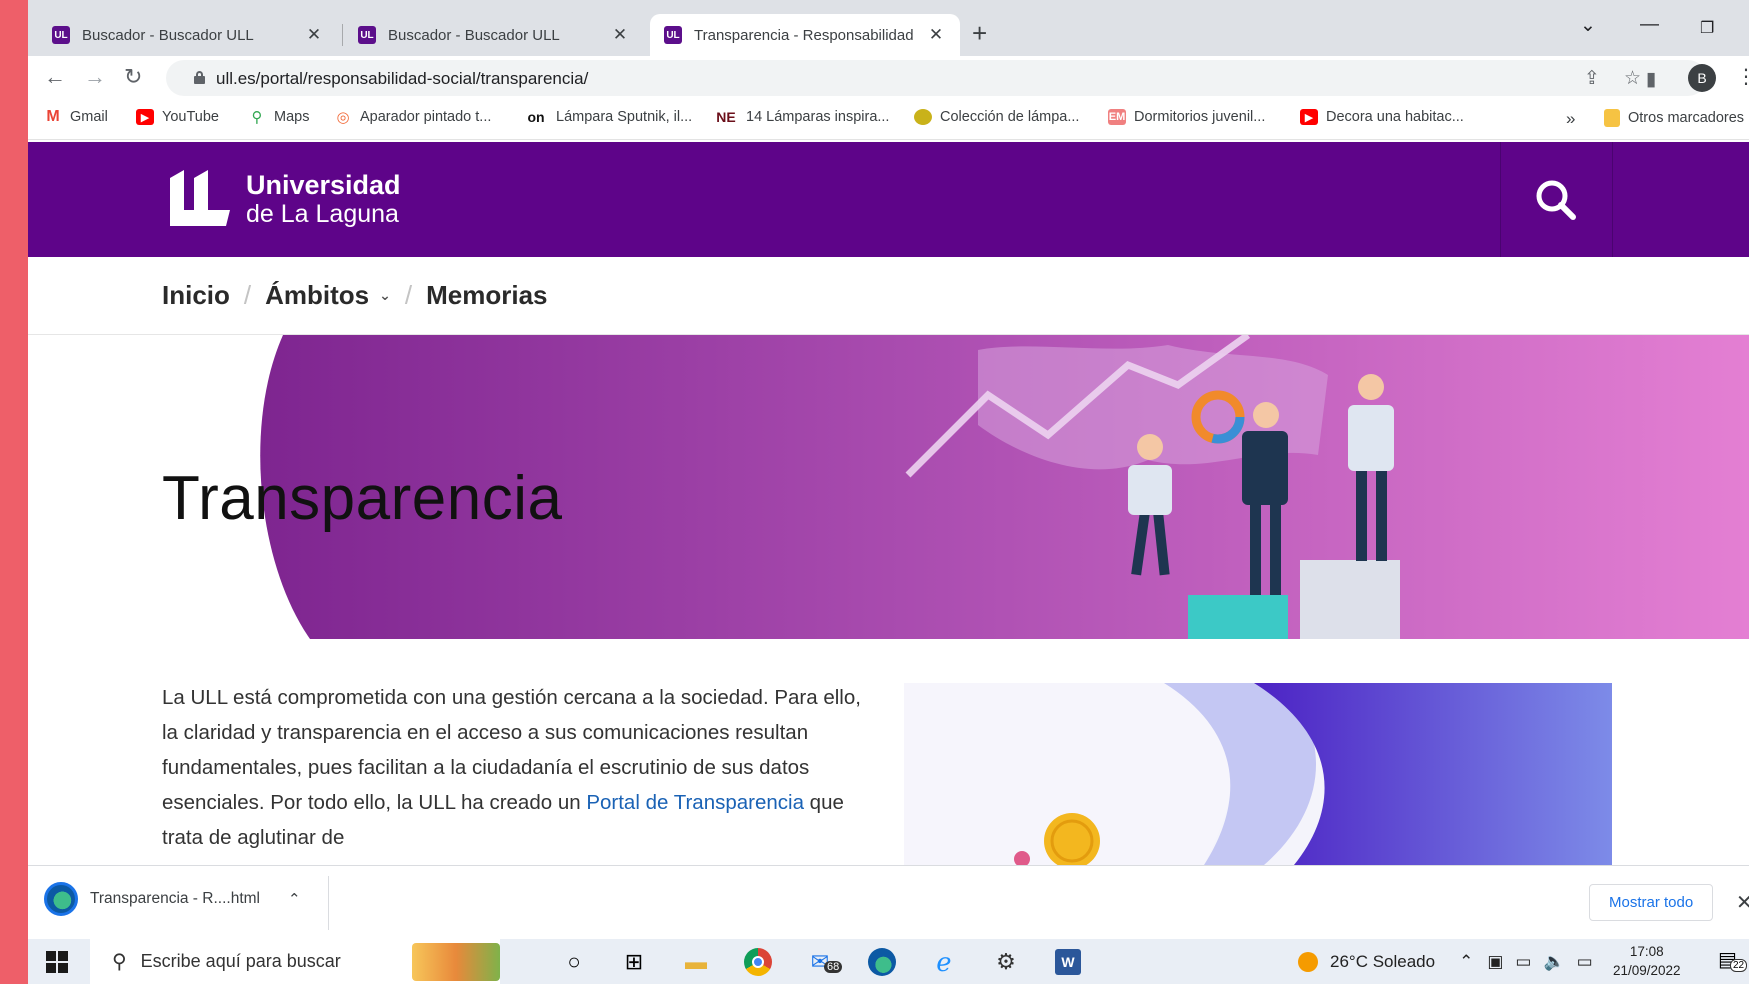 The image size is (1749, 984). I want to click on header-divider, so click(1612, 199).